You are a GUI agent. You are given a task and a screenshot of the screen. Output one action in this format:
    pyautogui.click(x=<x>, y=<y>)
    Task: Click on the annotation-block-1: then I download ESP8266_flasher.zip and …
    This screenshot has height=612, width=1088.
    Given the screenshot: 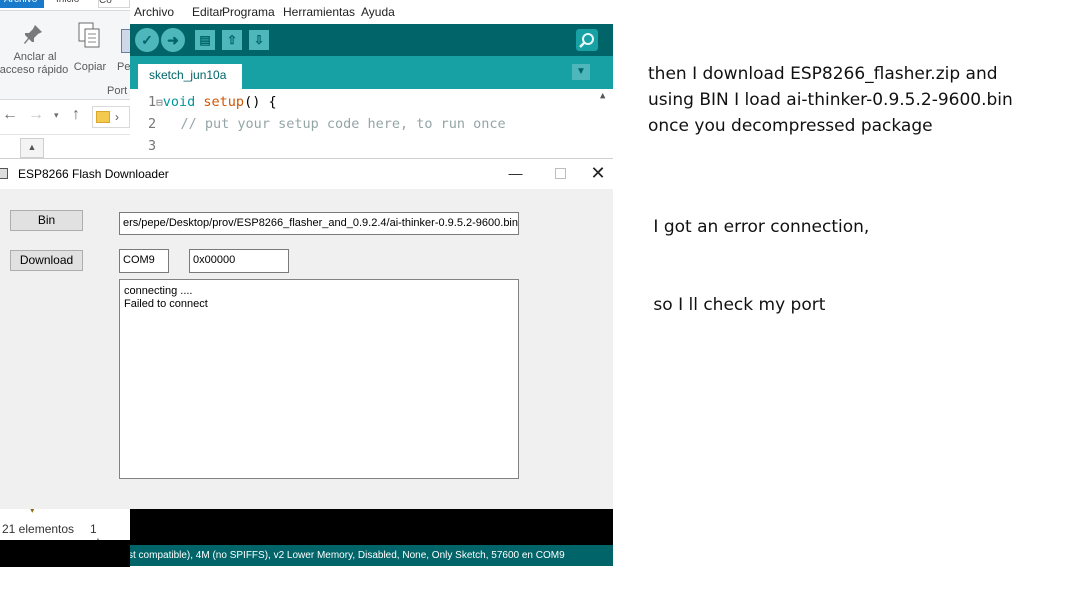 What is the action you would take?
    pyautogui.click(x=830, y=100)
    